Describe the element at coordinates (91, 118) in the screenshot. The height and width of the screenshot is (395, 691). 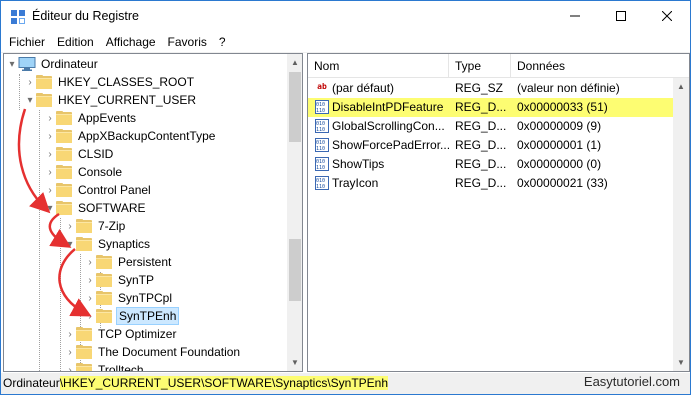
I see `tree-node: › AppEvents` at that location.